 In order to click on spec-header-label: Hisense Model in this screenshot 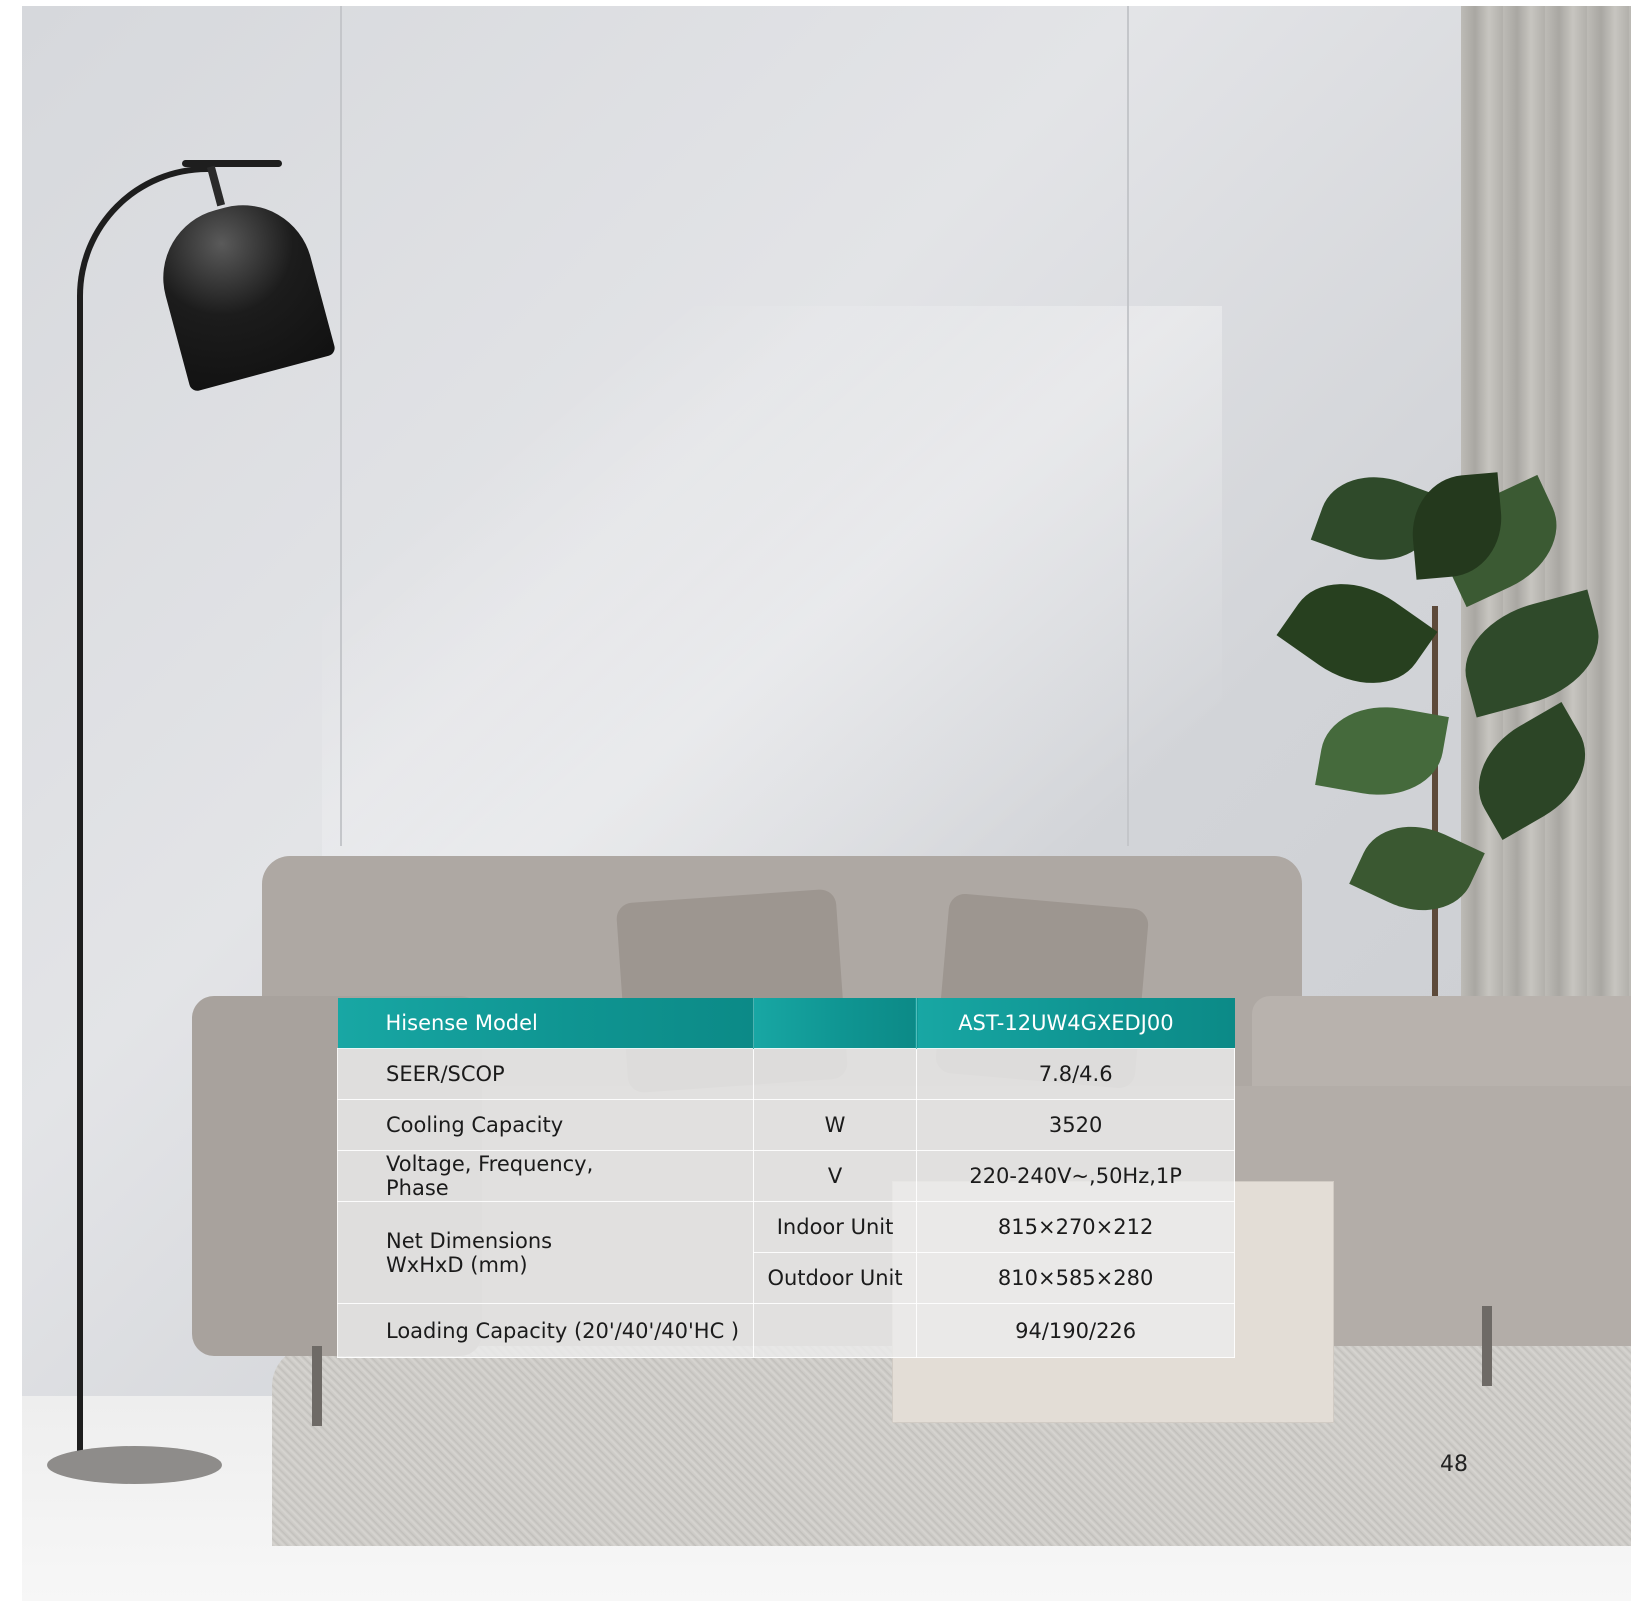, I will do `click(545, 1023)`.